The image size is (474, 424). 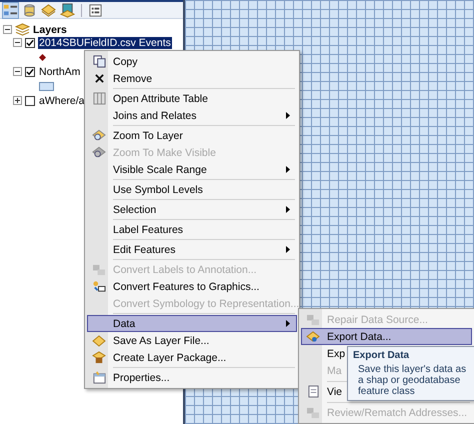 What do you see at coordinates (412, 380) in the screenshot?
I see `tooltip-text: Save this layer's data as a shap or geodatabase feature class` at bounding box center [412, 380].